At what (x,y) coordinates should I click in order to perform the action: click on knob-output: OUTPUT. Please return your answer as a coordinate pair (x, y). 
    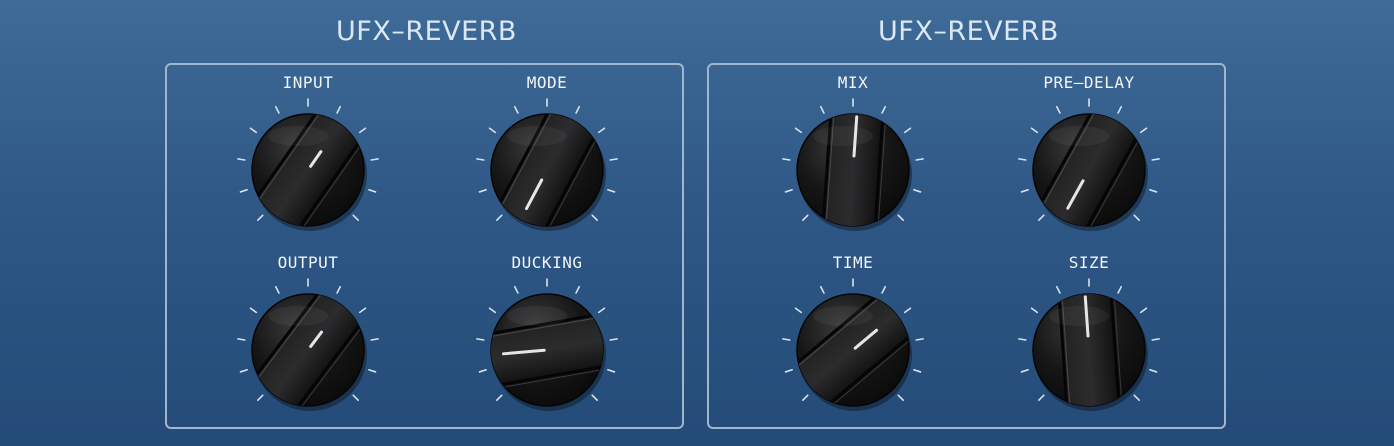
    Looking at the image, I should click on (308, 338).